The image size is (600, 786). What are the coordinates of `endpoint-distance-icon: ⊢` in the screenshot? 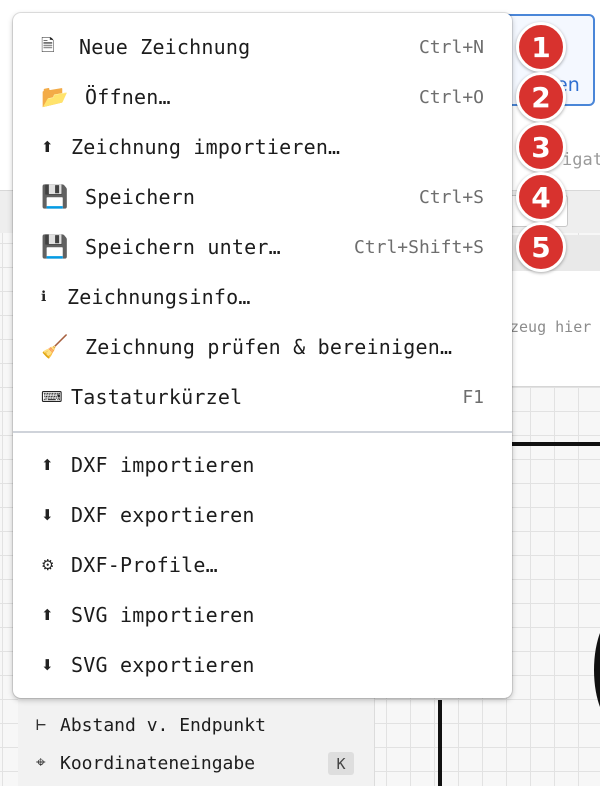 It's located at (41, 725).